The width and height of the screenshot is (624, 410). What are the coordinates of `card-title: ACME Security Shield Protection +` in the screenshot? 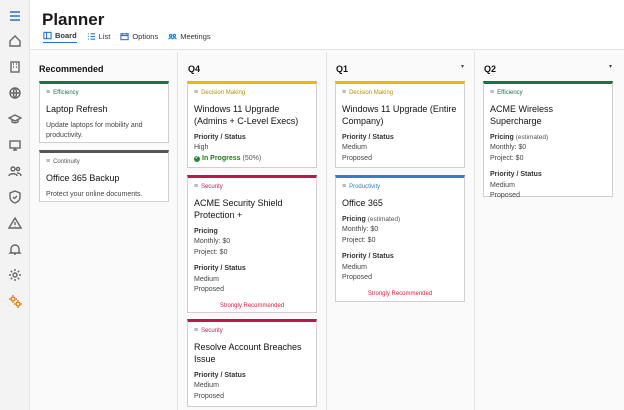 It's located at (238, 208).